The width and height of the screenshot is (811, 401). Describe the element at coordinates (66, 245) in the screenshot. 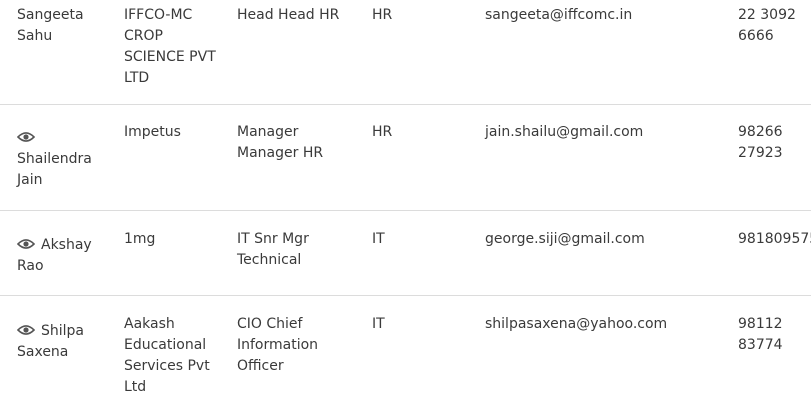

I see `first-name: Akshay` at that location.